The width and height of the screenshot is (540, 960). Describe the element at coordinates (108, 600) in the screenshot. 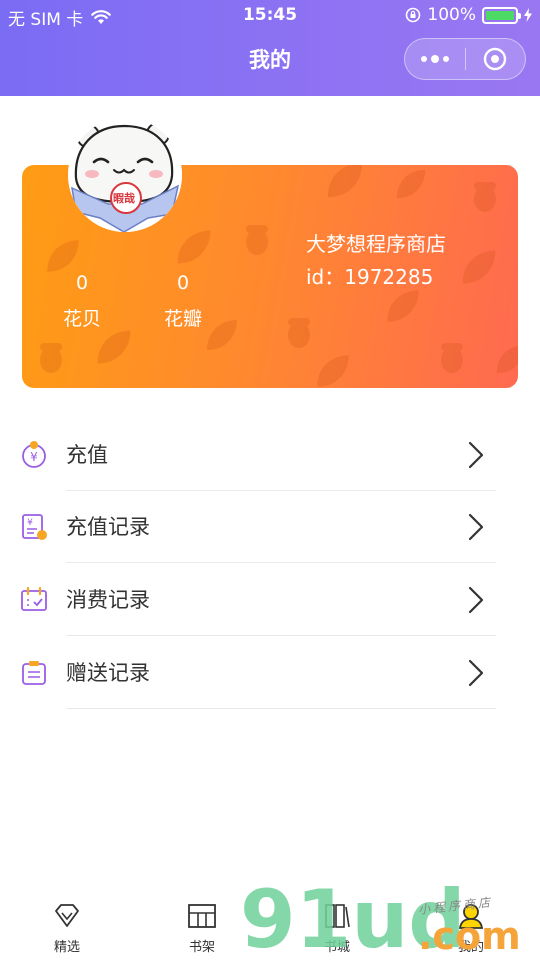

I see `menu-label: 消费记录` at that location.